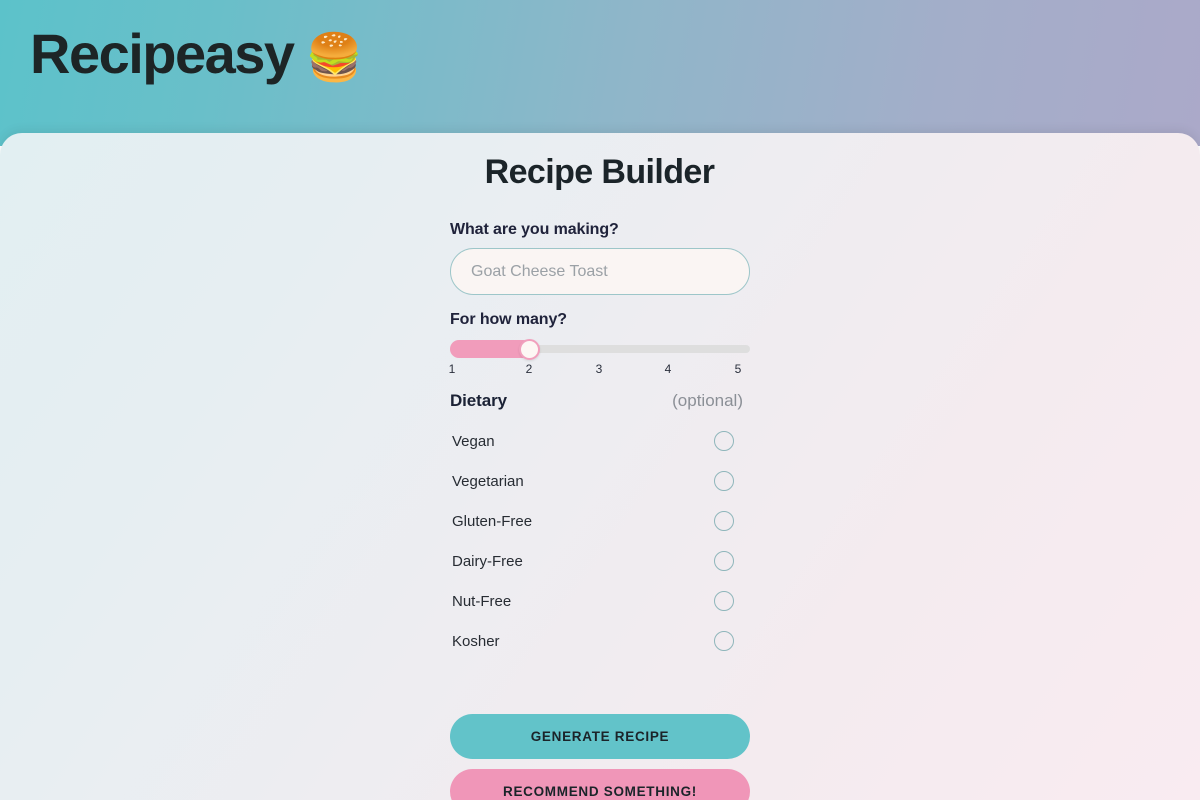  Describe the element at coordinates (488, 481) in the screenshot. I see `dietary-option-label: Vegetarian` at that location.